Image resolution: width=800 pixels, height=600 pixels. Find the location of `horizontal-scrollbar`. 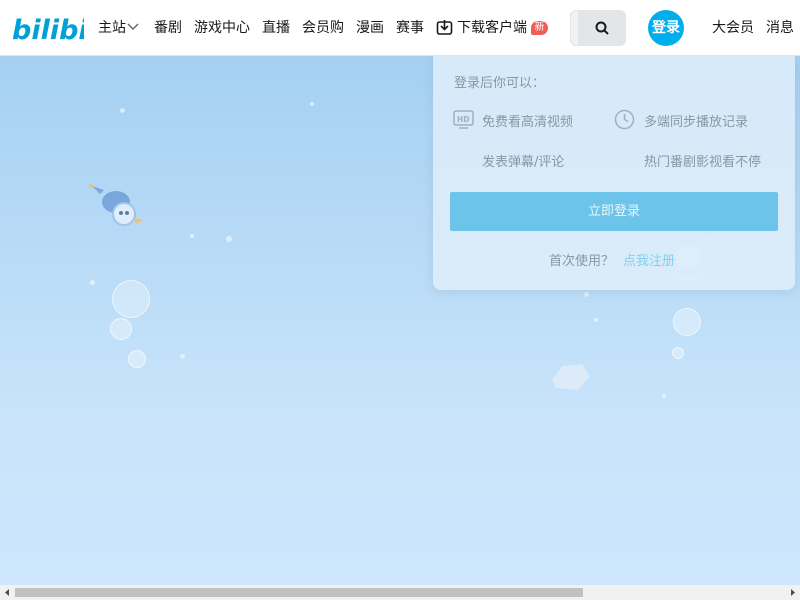

horizontal-scrollbar is located at coordinates (400, 592).